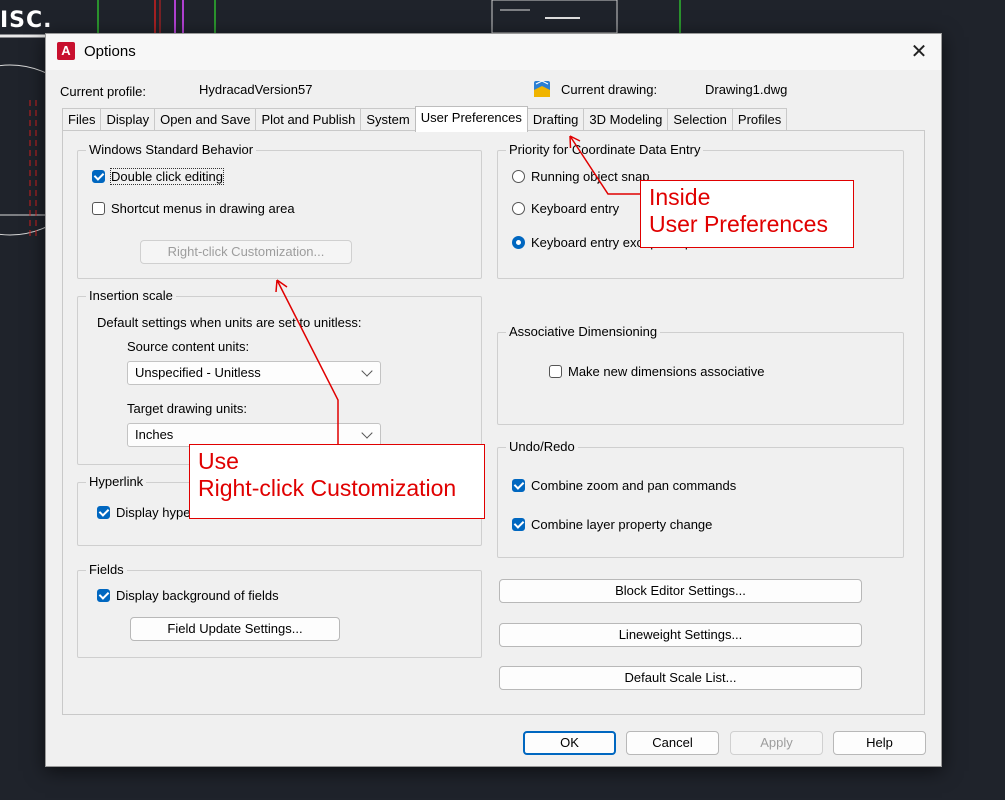 This screenshot has height=800, width=1005. Describe the element at coordinates (110, 51) in the screenshot. I see `dialog-title: Options` at that location.